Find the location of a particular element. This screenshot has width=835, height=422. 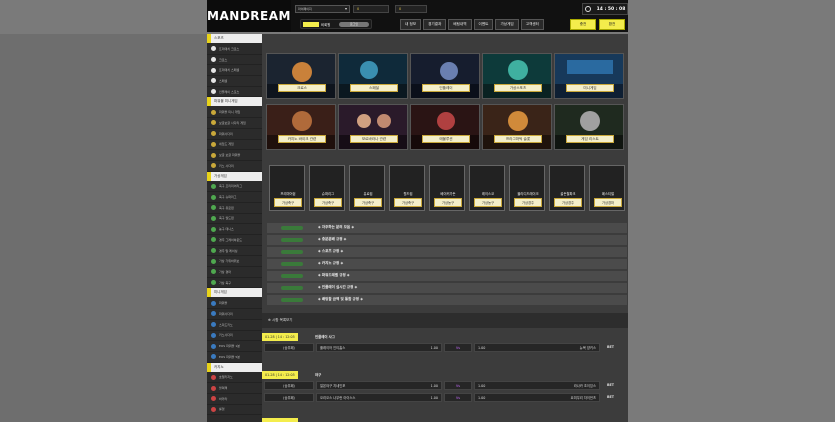

away-odds-button: 1.00 라나카 초이잉스 is located at coordinates (537, 385).